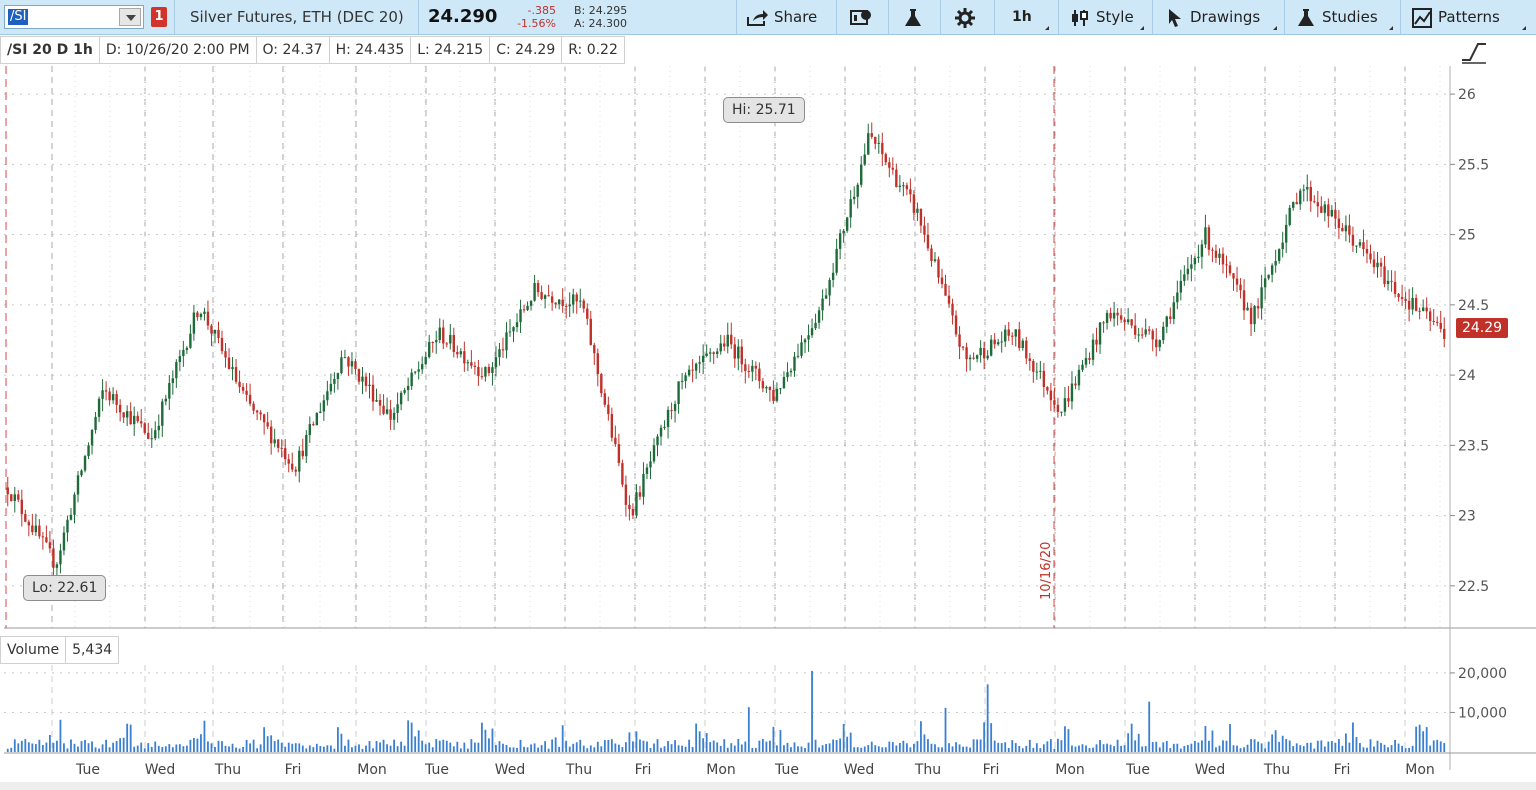 The height and width of the screenshot is (790, 1536). Describe the element at coordinates (418, 17) in the screenshot. I see `divider` at that location.